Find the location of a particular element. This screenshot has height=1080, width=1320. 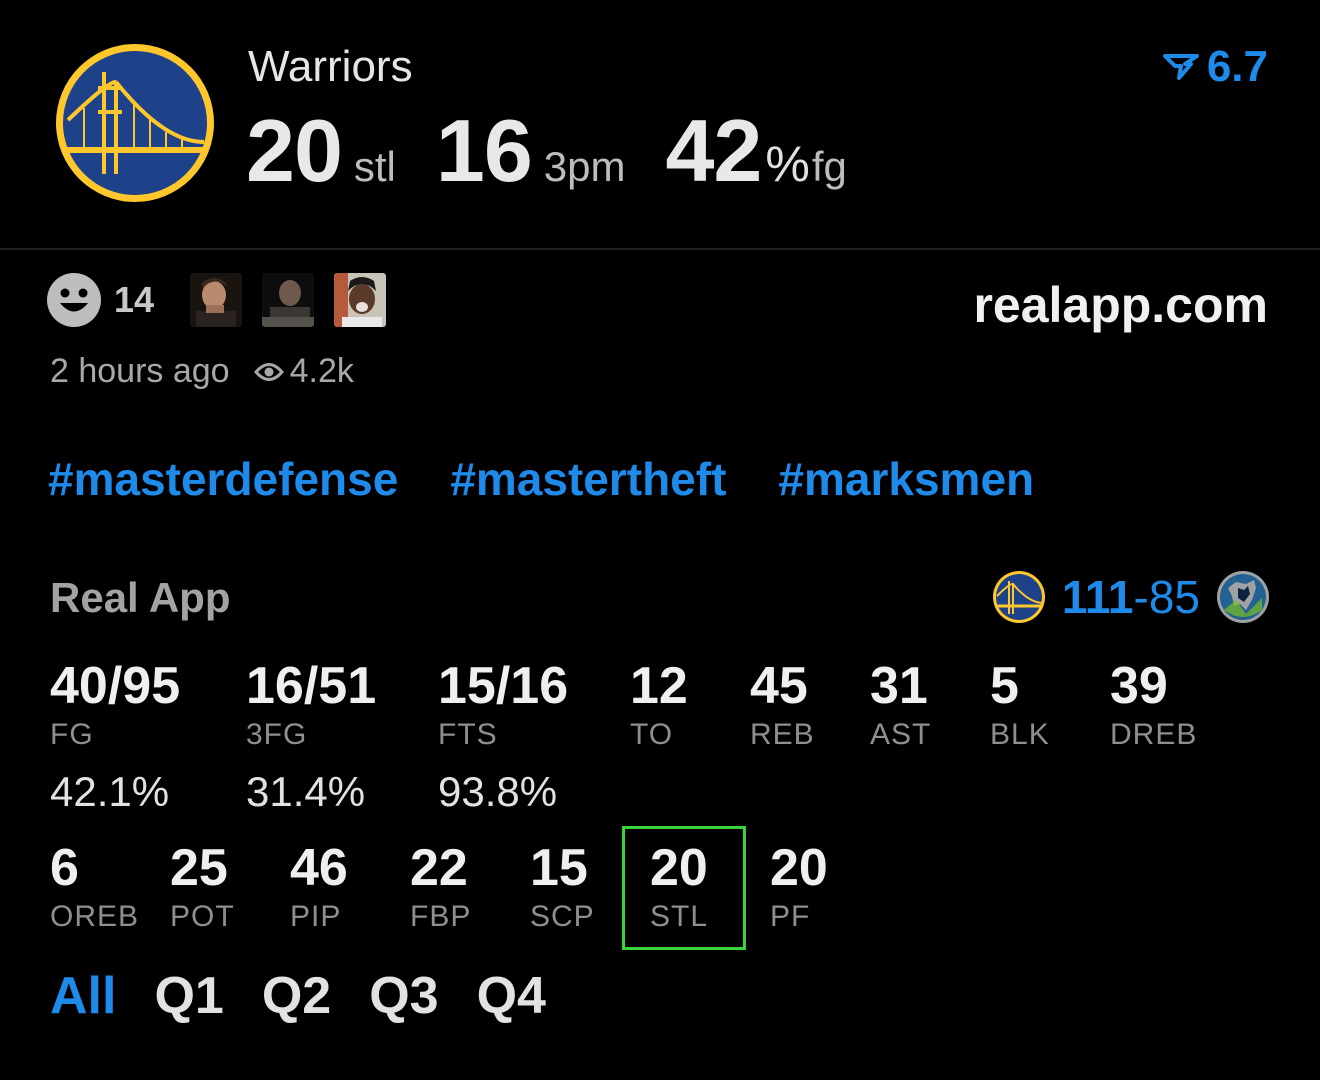

hashtag-link: #mastertheft is located at coordinates (588, 479).